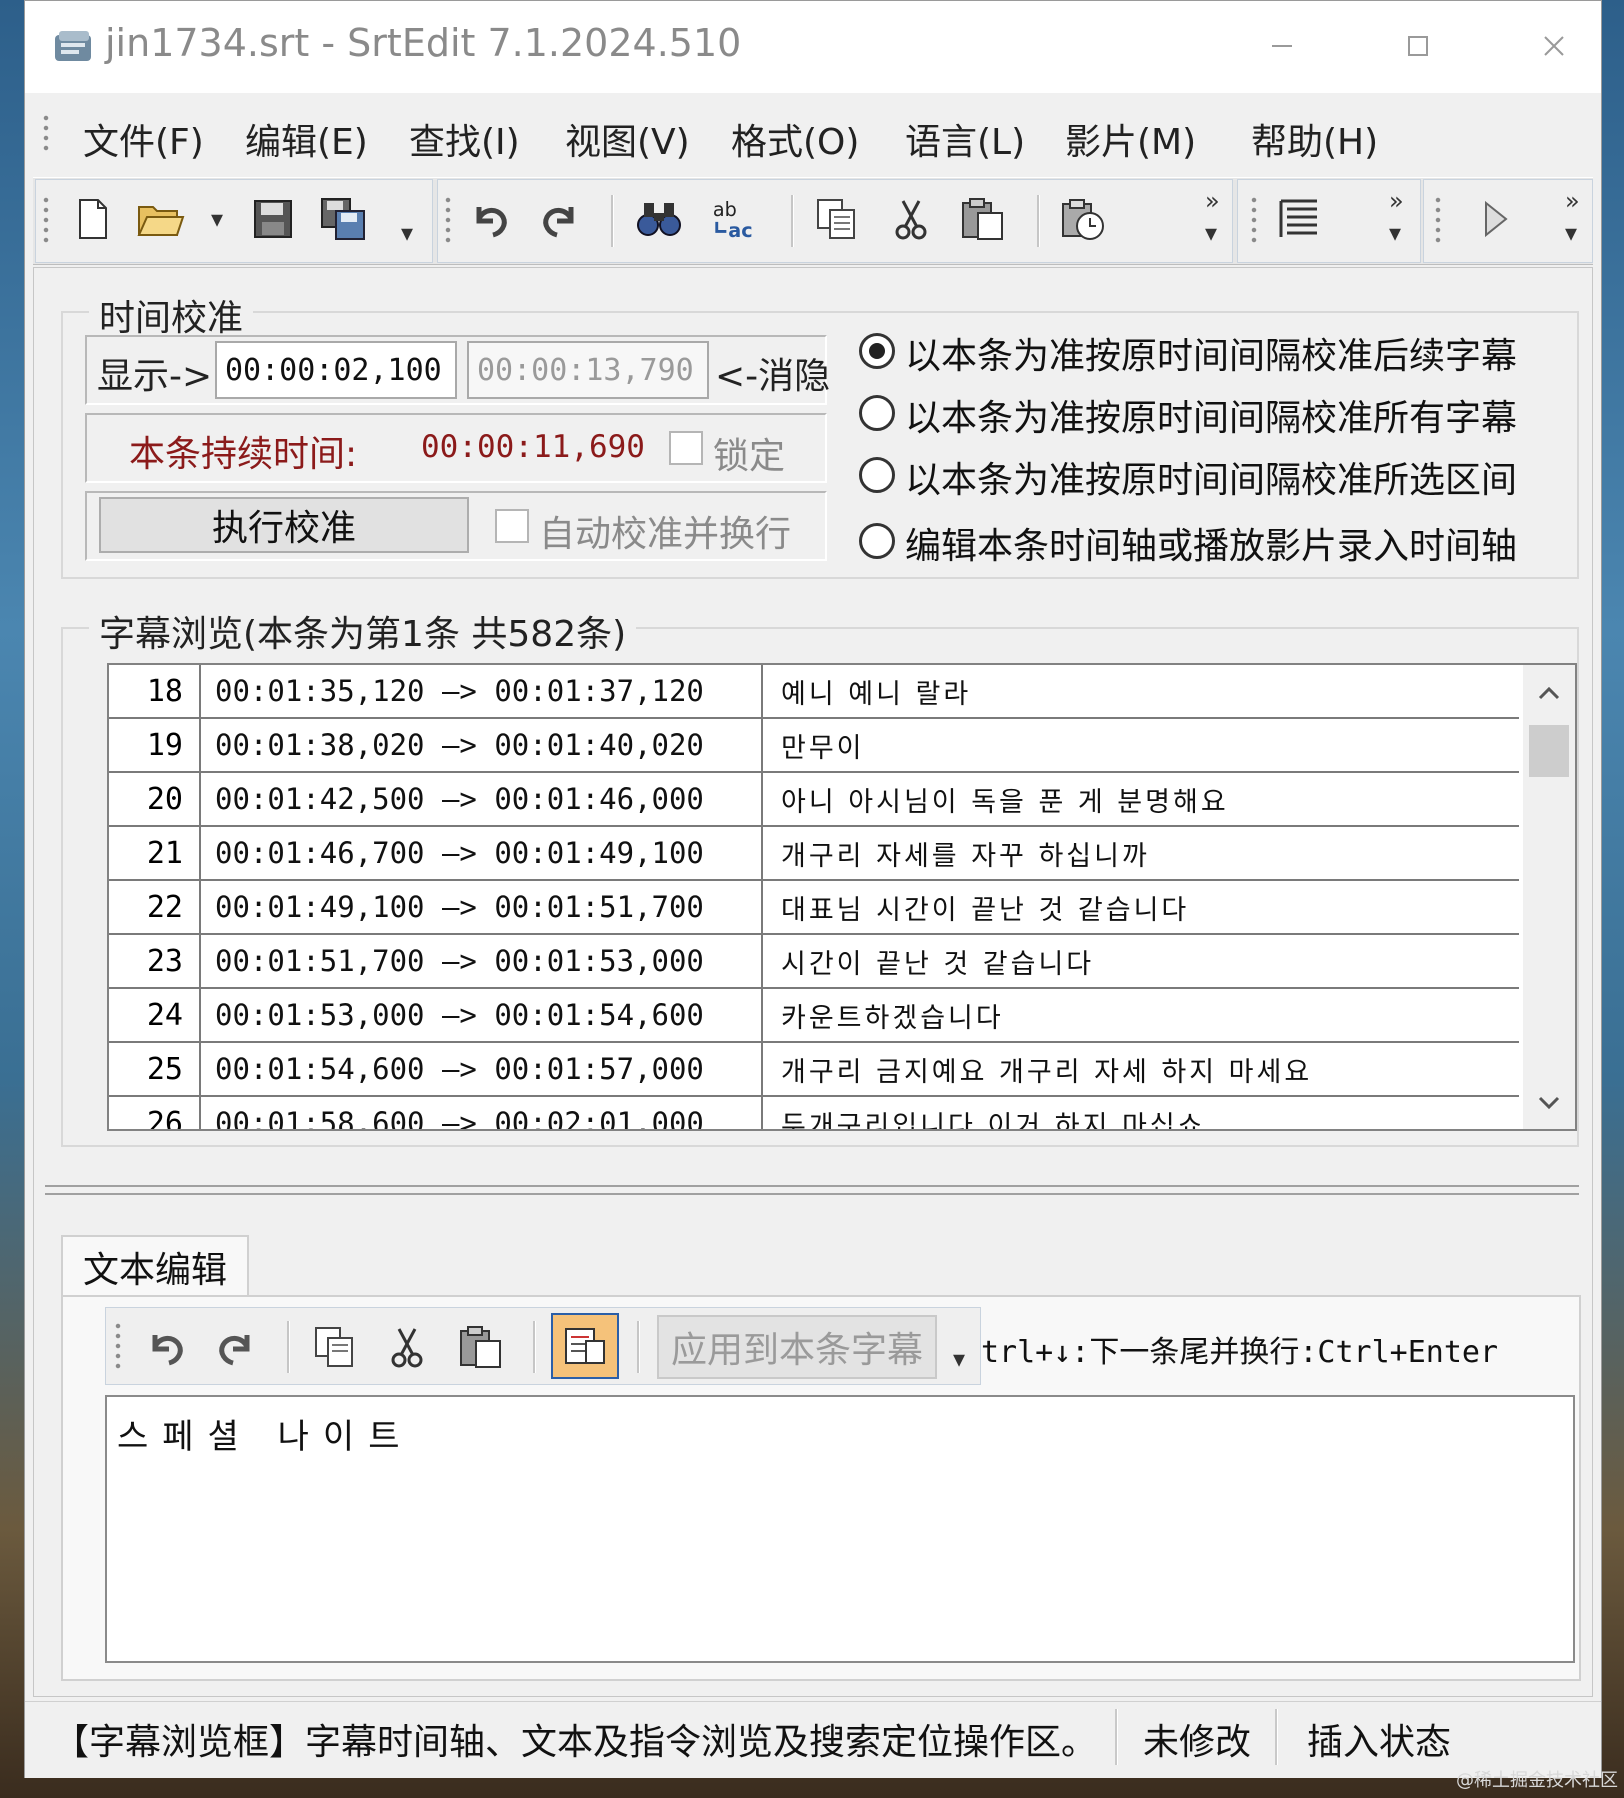 The width and height of the screenshot is (1624, 1798). Describe the element at coordinates (877, 351) in the screenshot. I see `radio-calibrate-following` at that location.